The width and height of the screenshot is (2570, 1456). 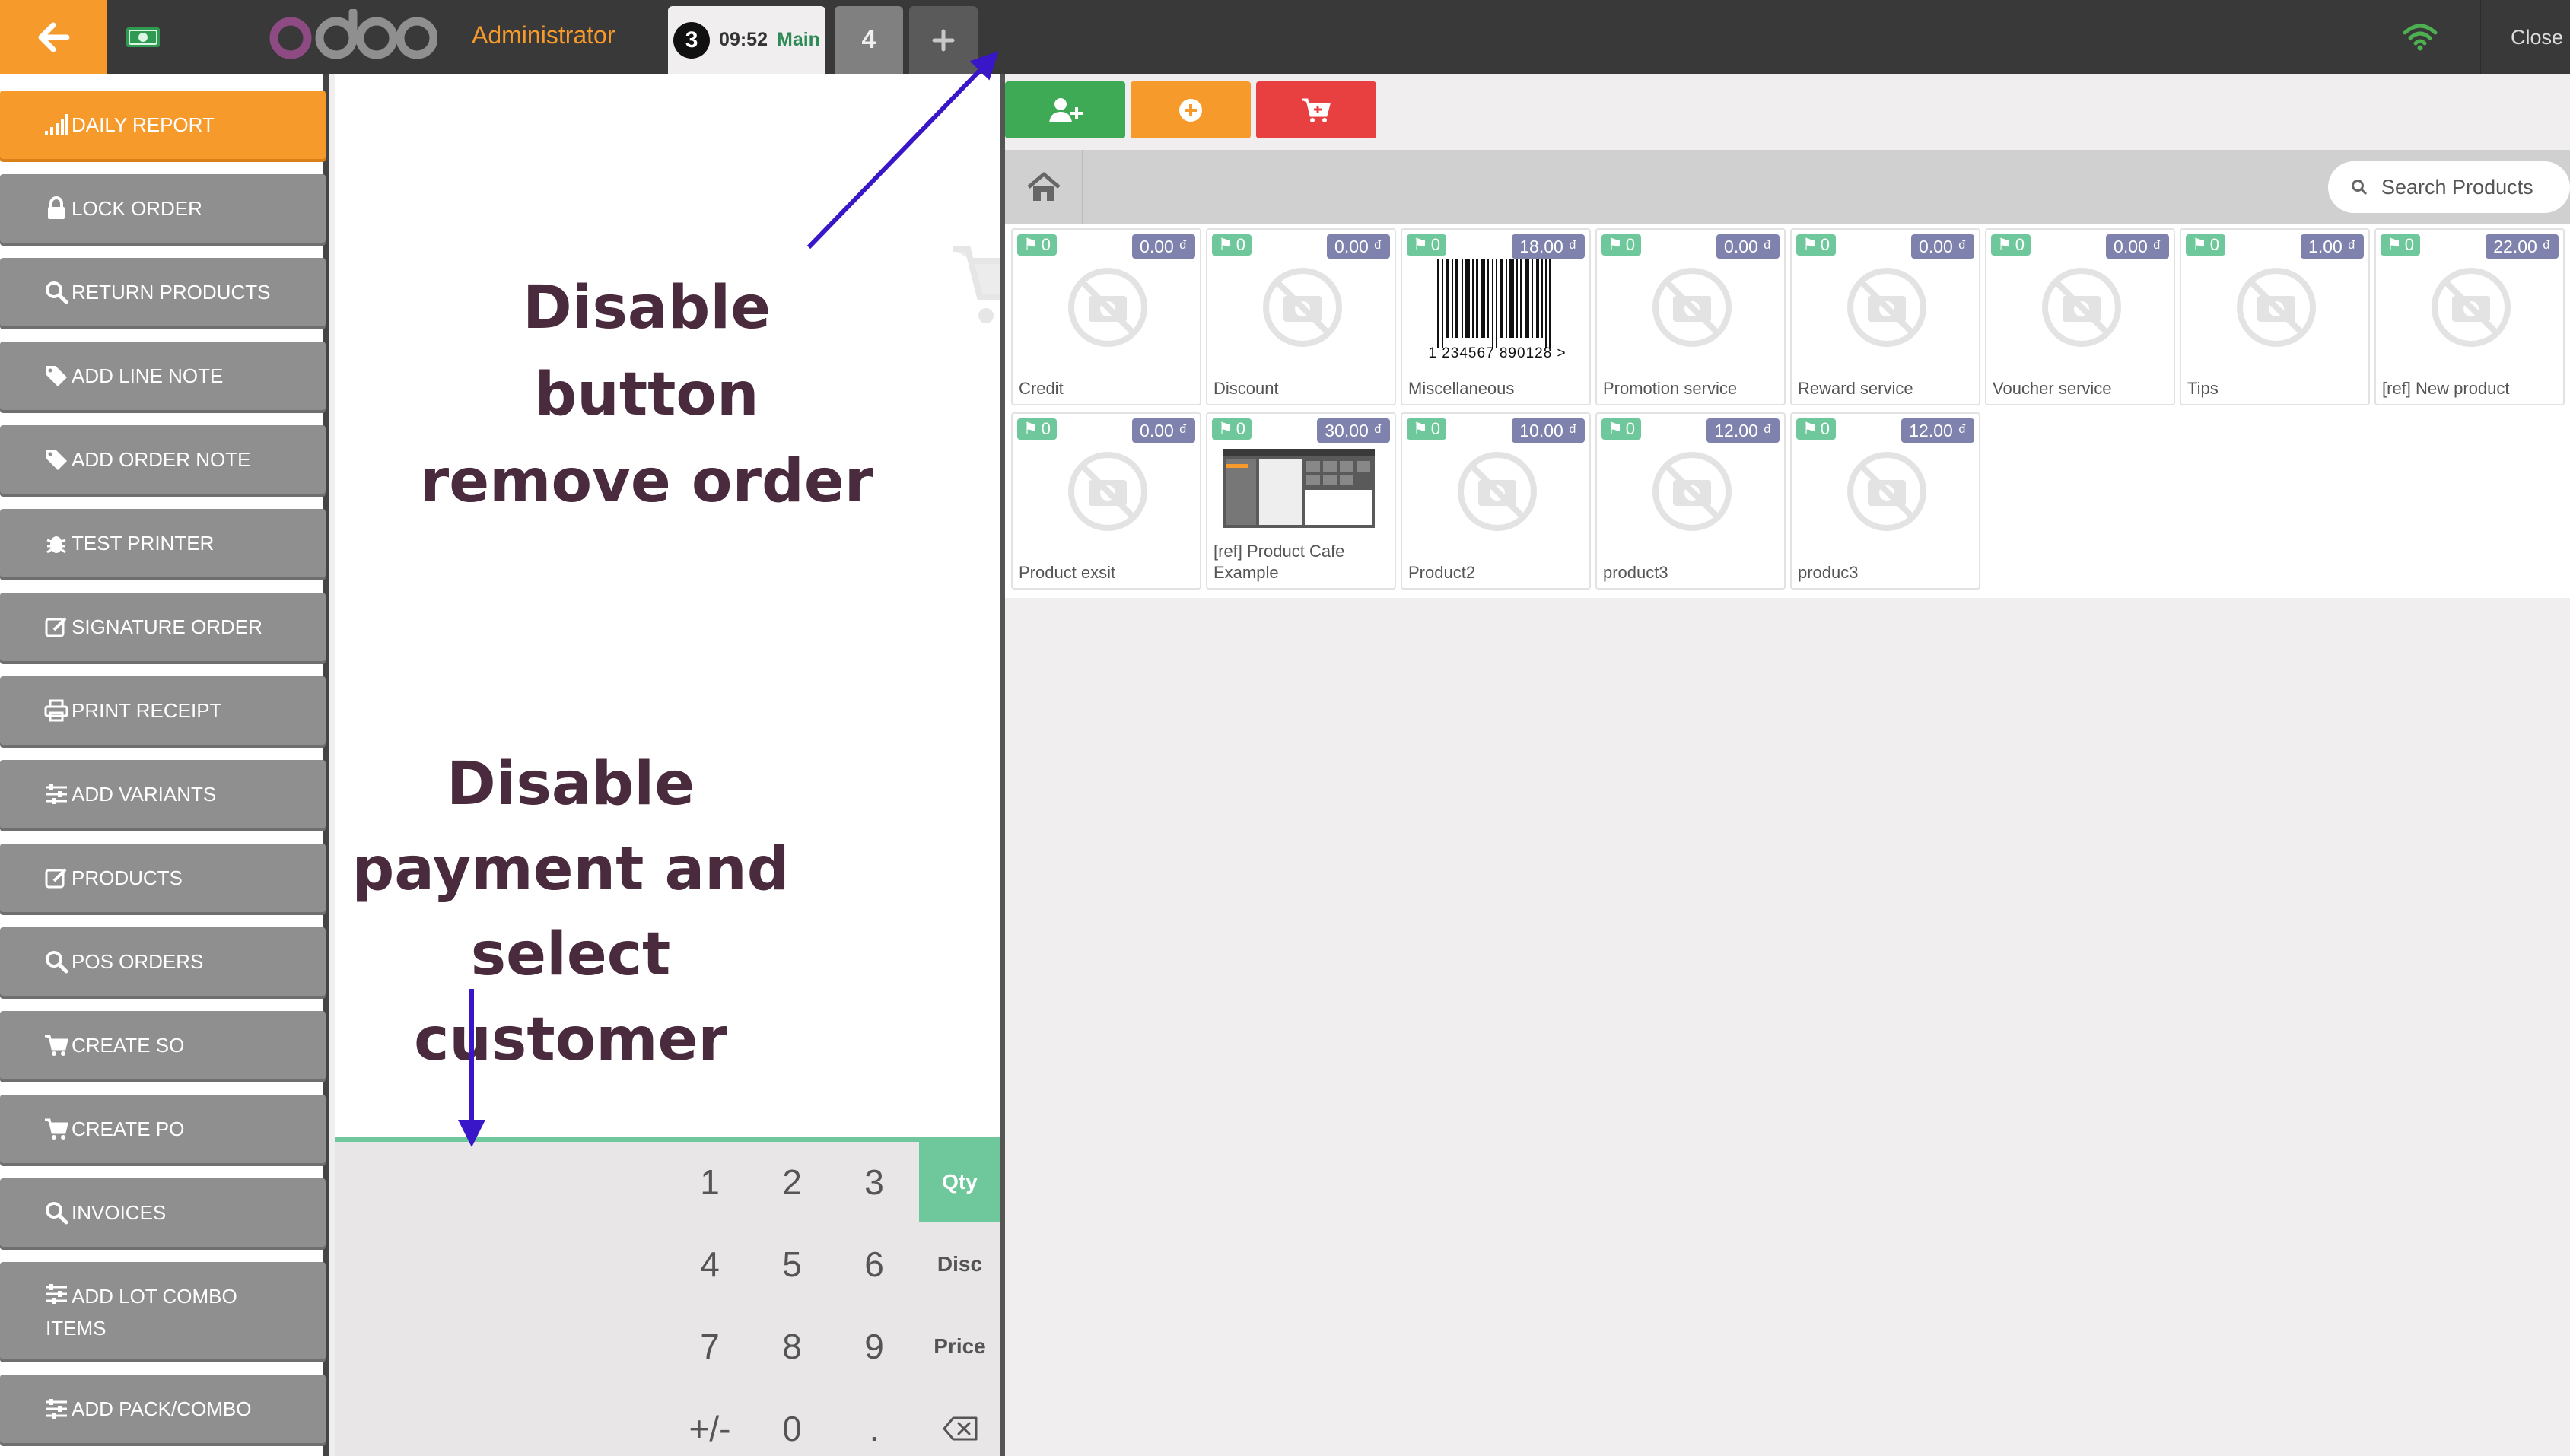 What do you see at coordinates (792, 1264) in the screenshot?
I see `numpad-key: 5` at bounding box center [792, 1264].